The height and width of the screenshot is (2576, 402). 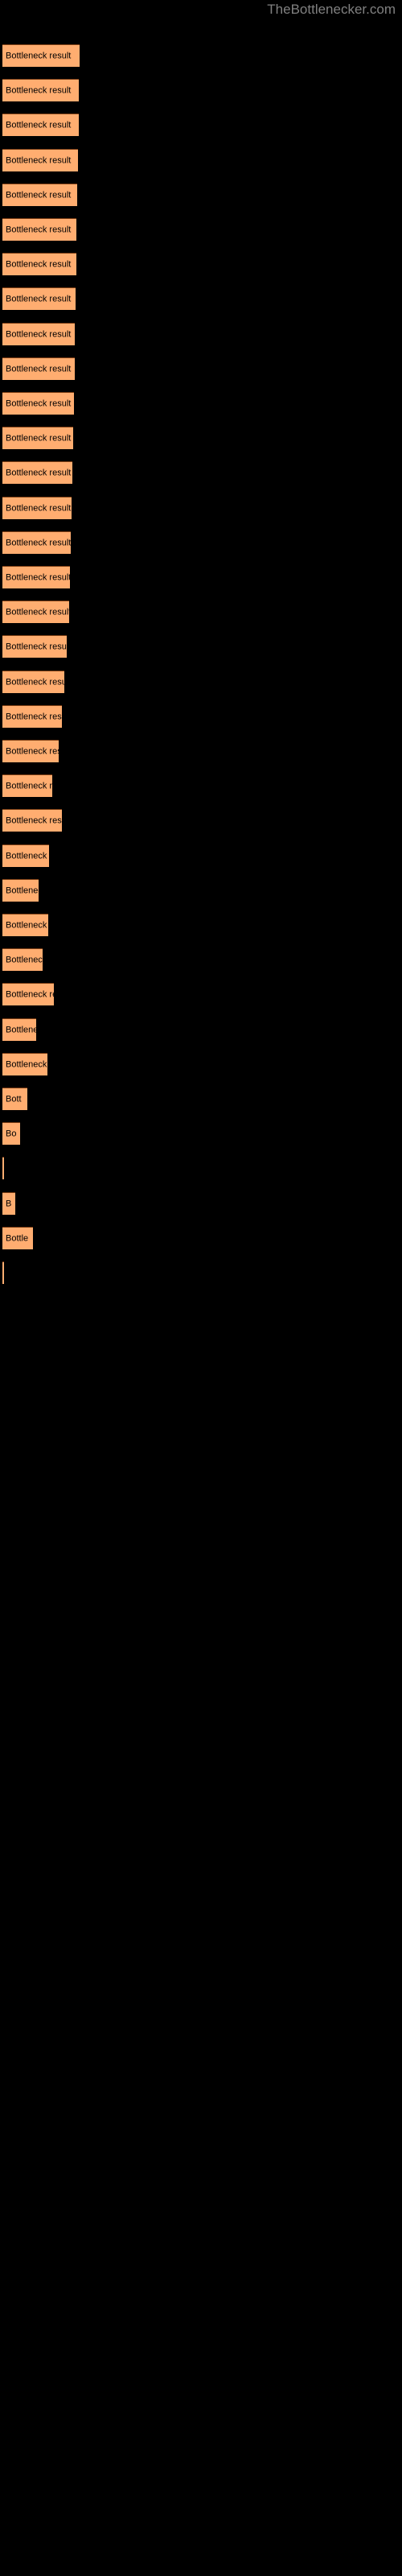 I want to click on bar-label: Bottlene, so click(x=21, y=1029).